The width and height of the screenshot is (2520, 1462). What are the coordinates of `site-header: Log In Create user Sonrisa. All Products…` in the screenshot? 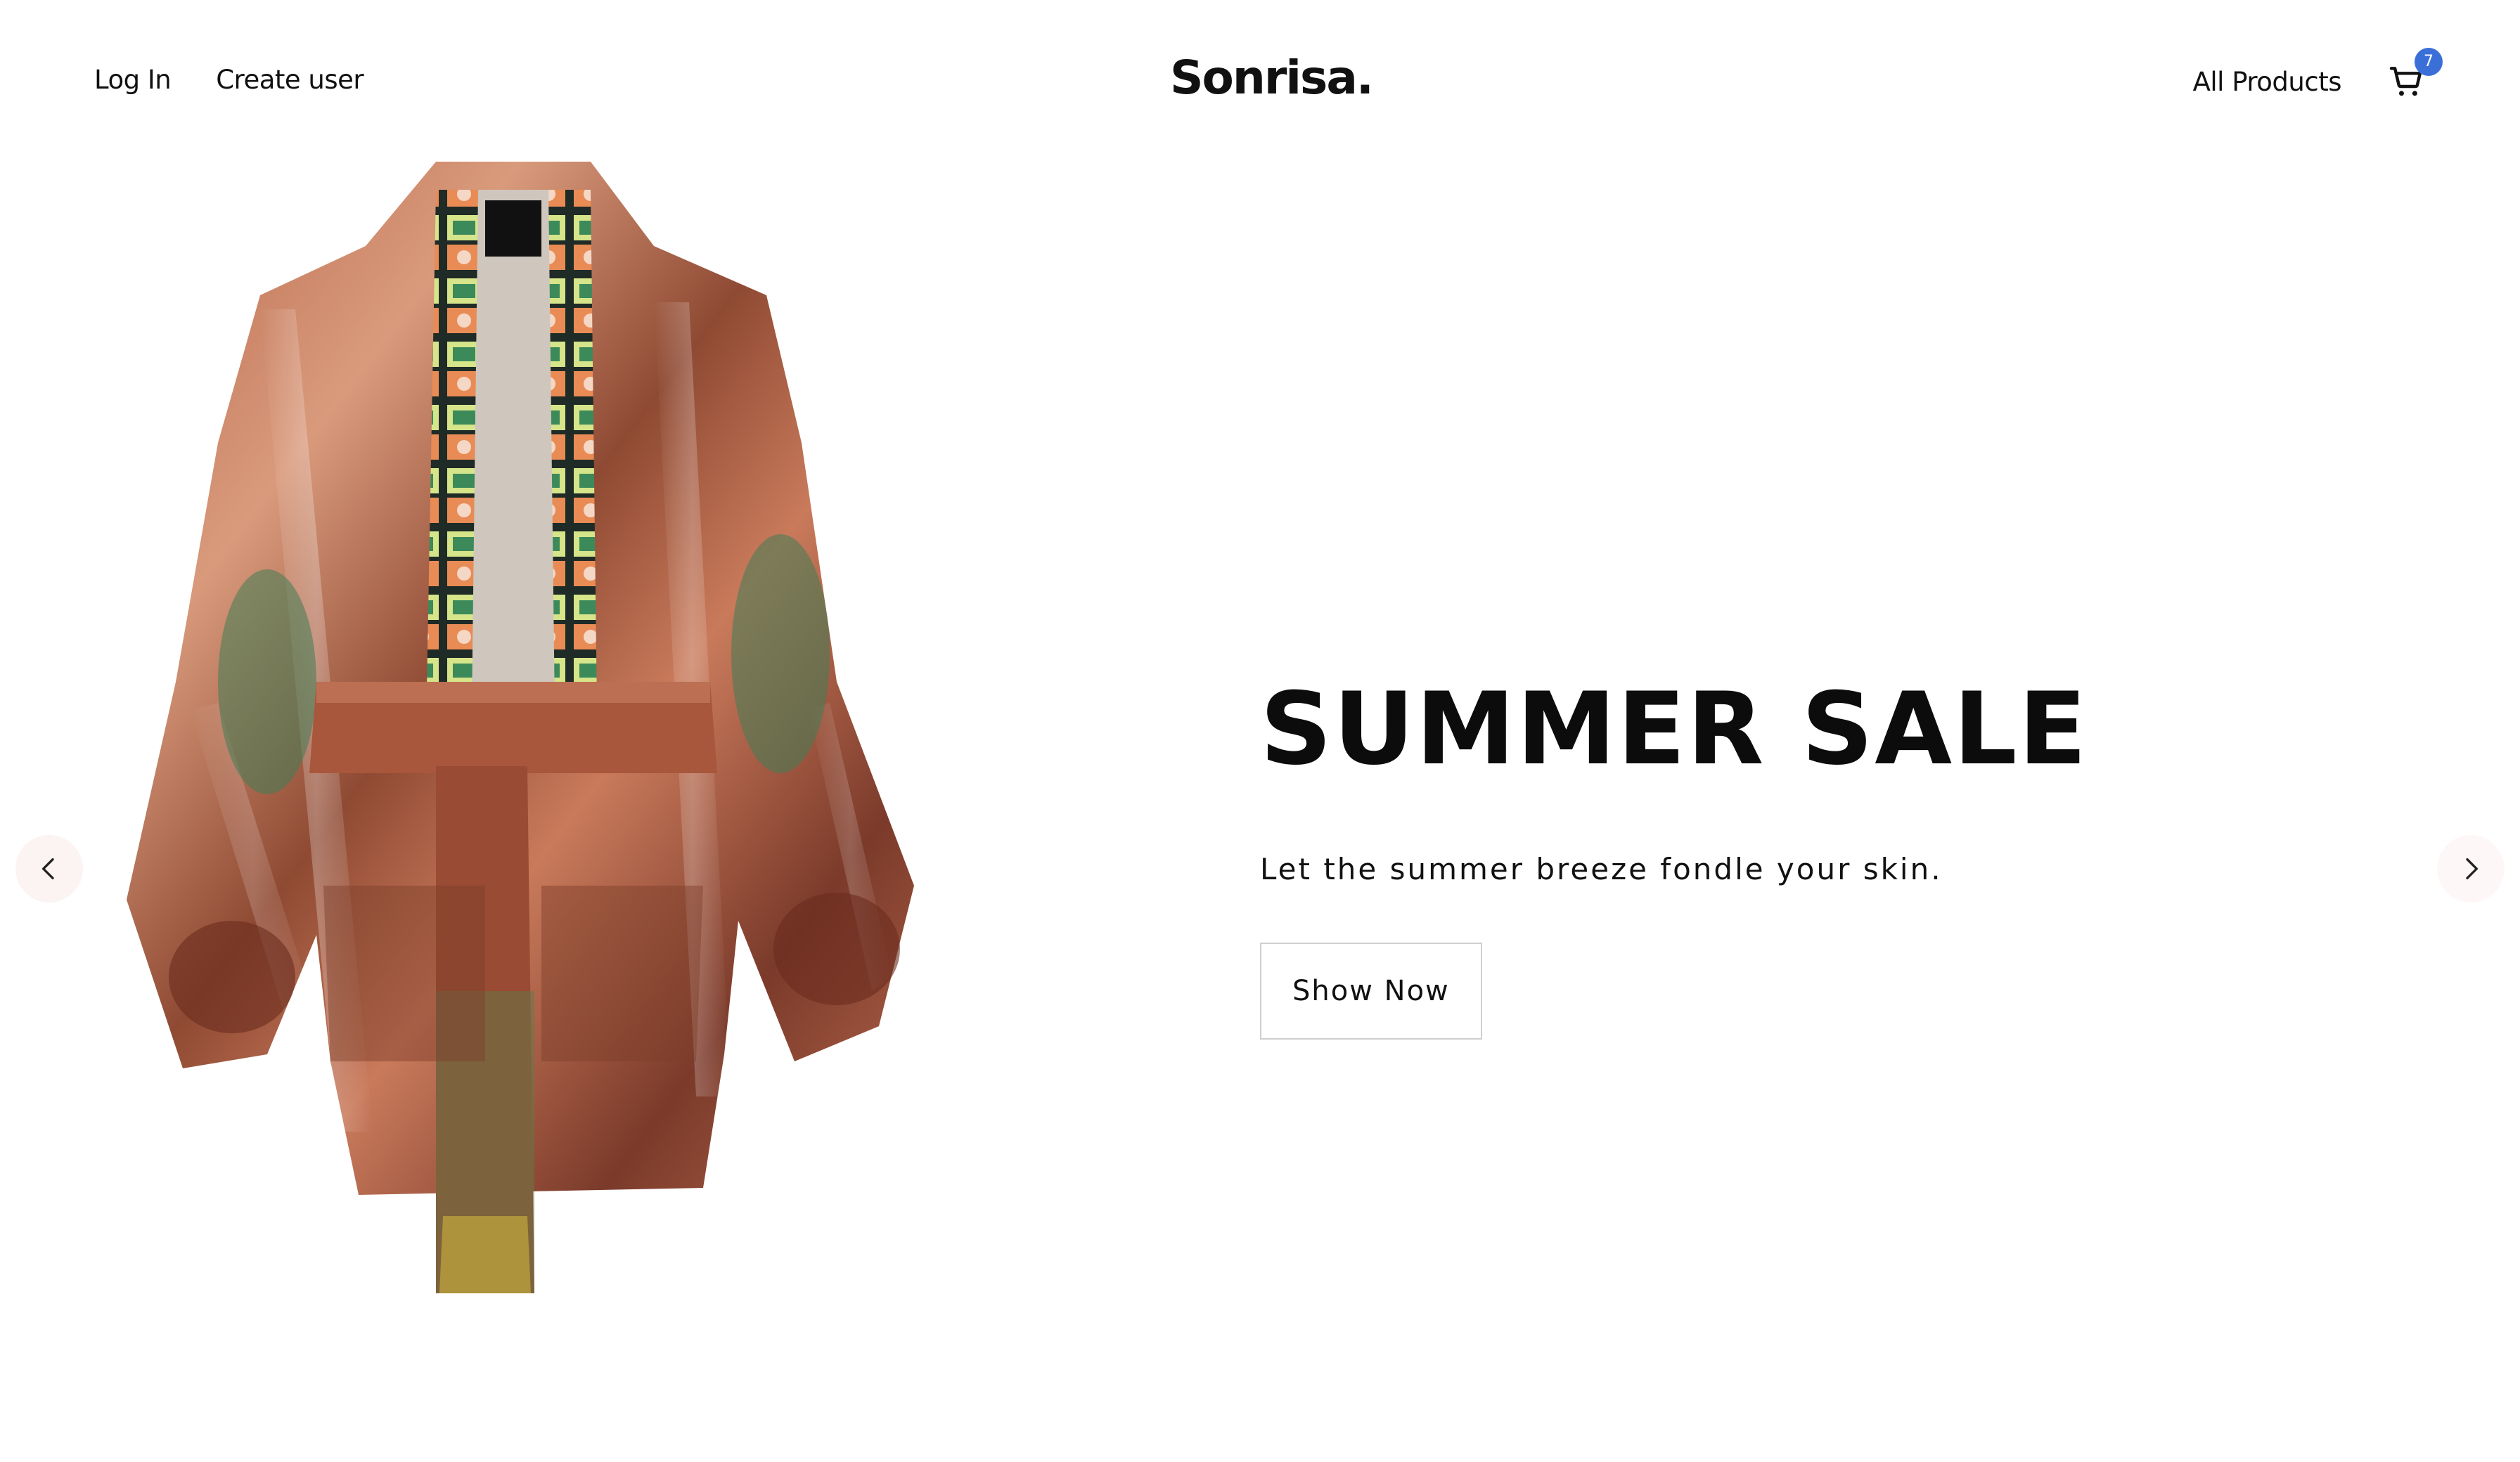 It's located at (1260, 84).